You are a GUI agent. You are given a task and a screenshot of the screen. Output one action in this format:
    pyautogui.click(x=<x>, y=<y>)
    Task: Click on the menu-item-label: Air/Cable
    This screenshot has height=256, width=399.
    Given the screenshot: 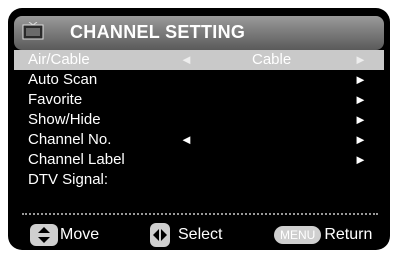 What is the action you would take?
    pyautogui.click(x=59, y=59)
    